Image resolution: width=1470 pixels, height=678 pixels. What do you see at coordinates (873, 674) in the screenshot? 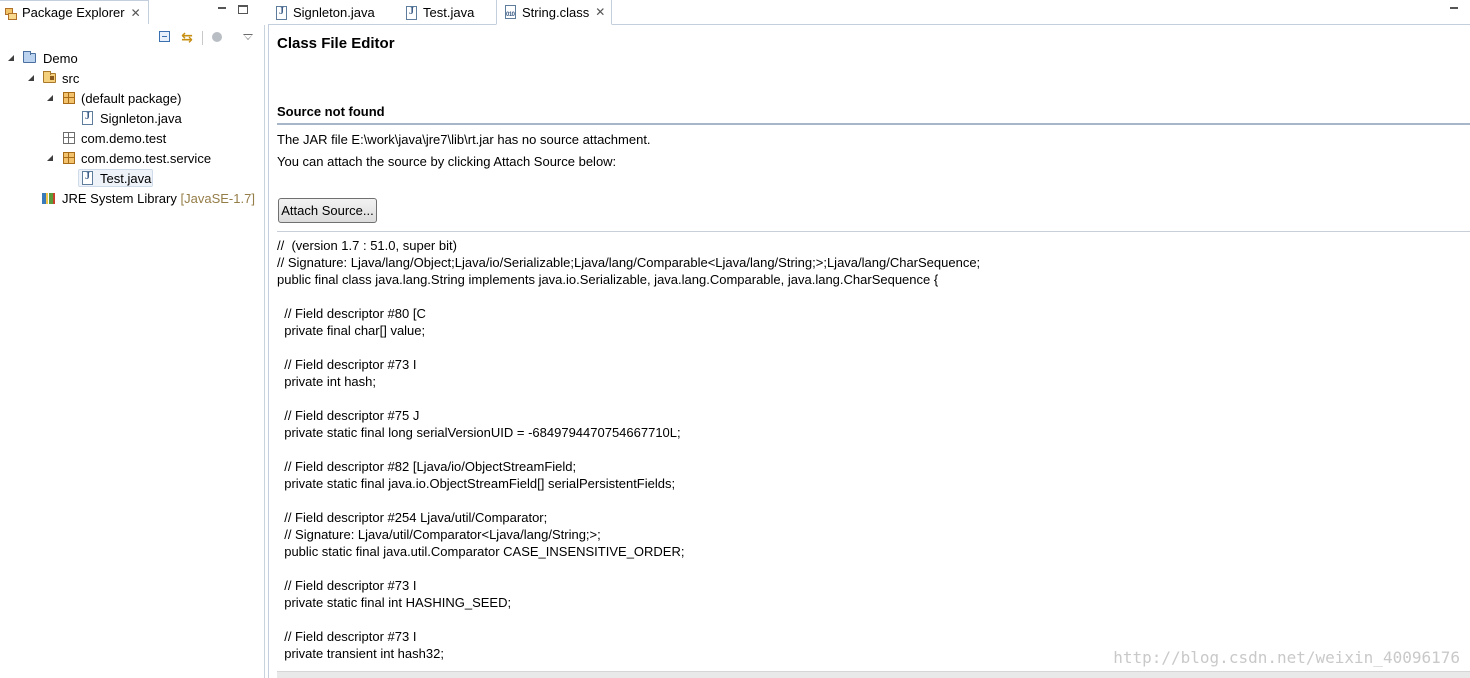
I see `horizontal-scrollbar` at bounding box center [873, 674].